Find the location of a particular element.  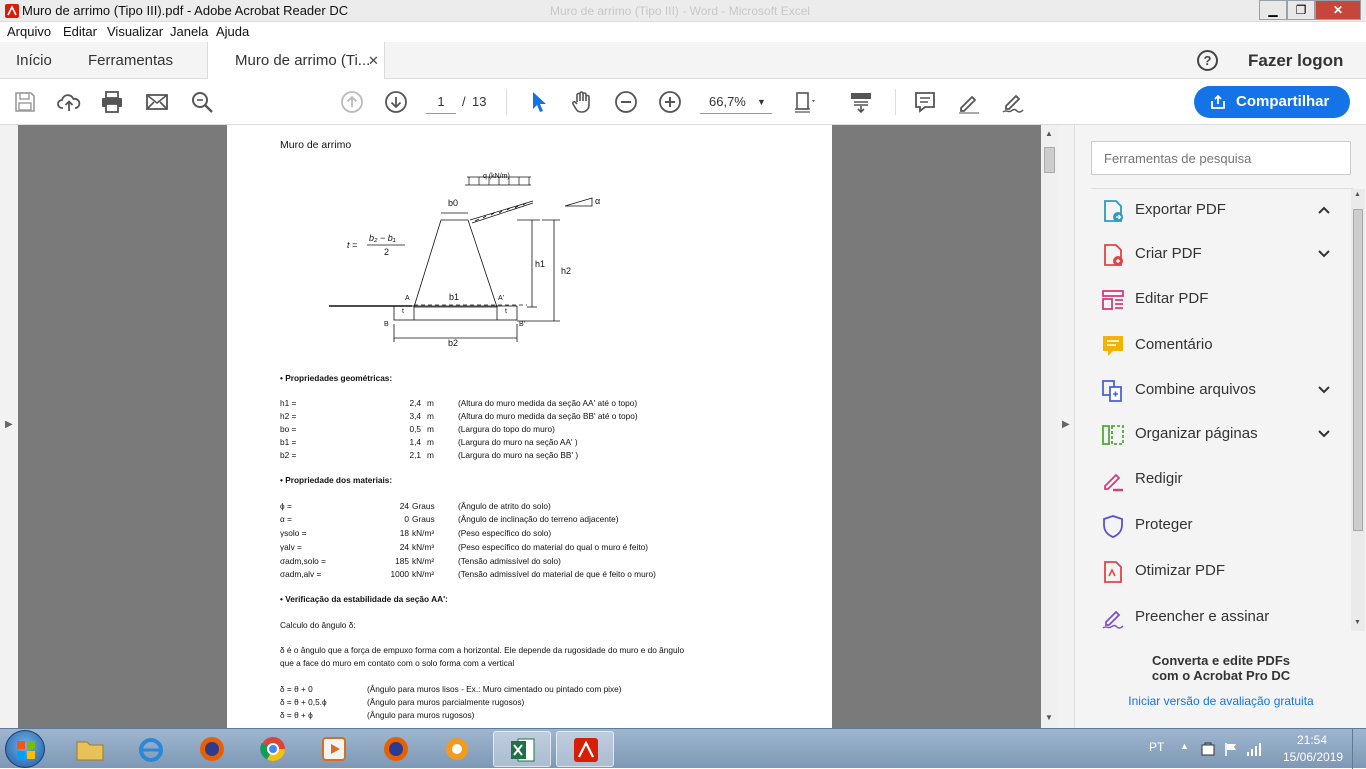

menu-visualizar: Visualizar is located at coordinates (135, 31).